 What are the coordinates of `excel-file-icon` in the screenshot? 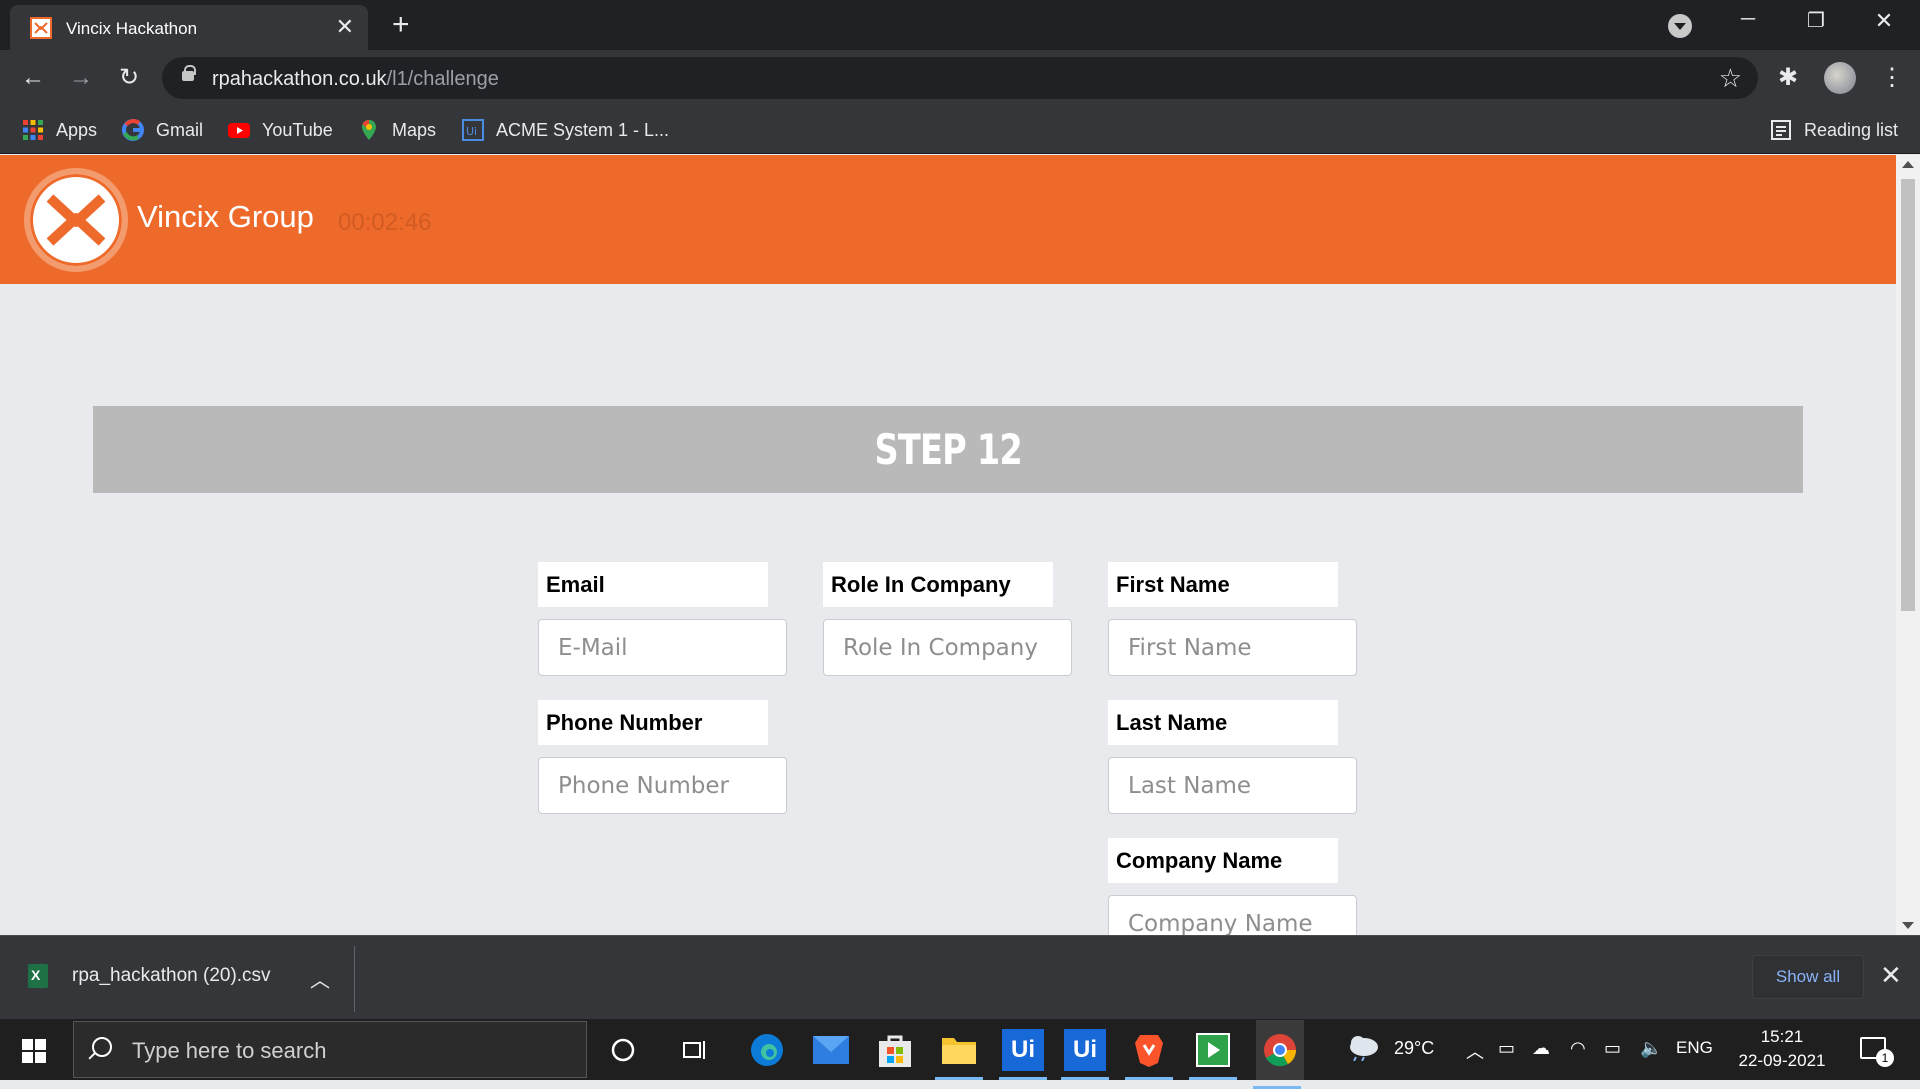 It's located at (38, 976).